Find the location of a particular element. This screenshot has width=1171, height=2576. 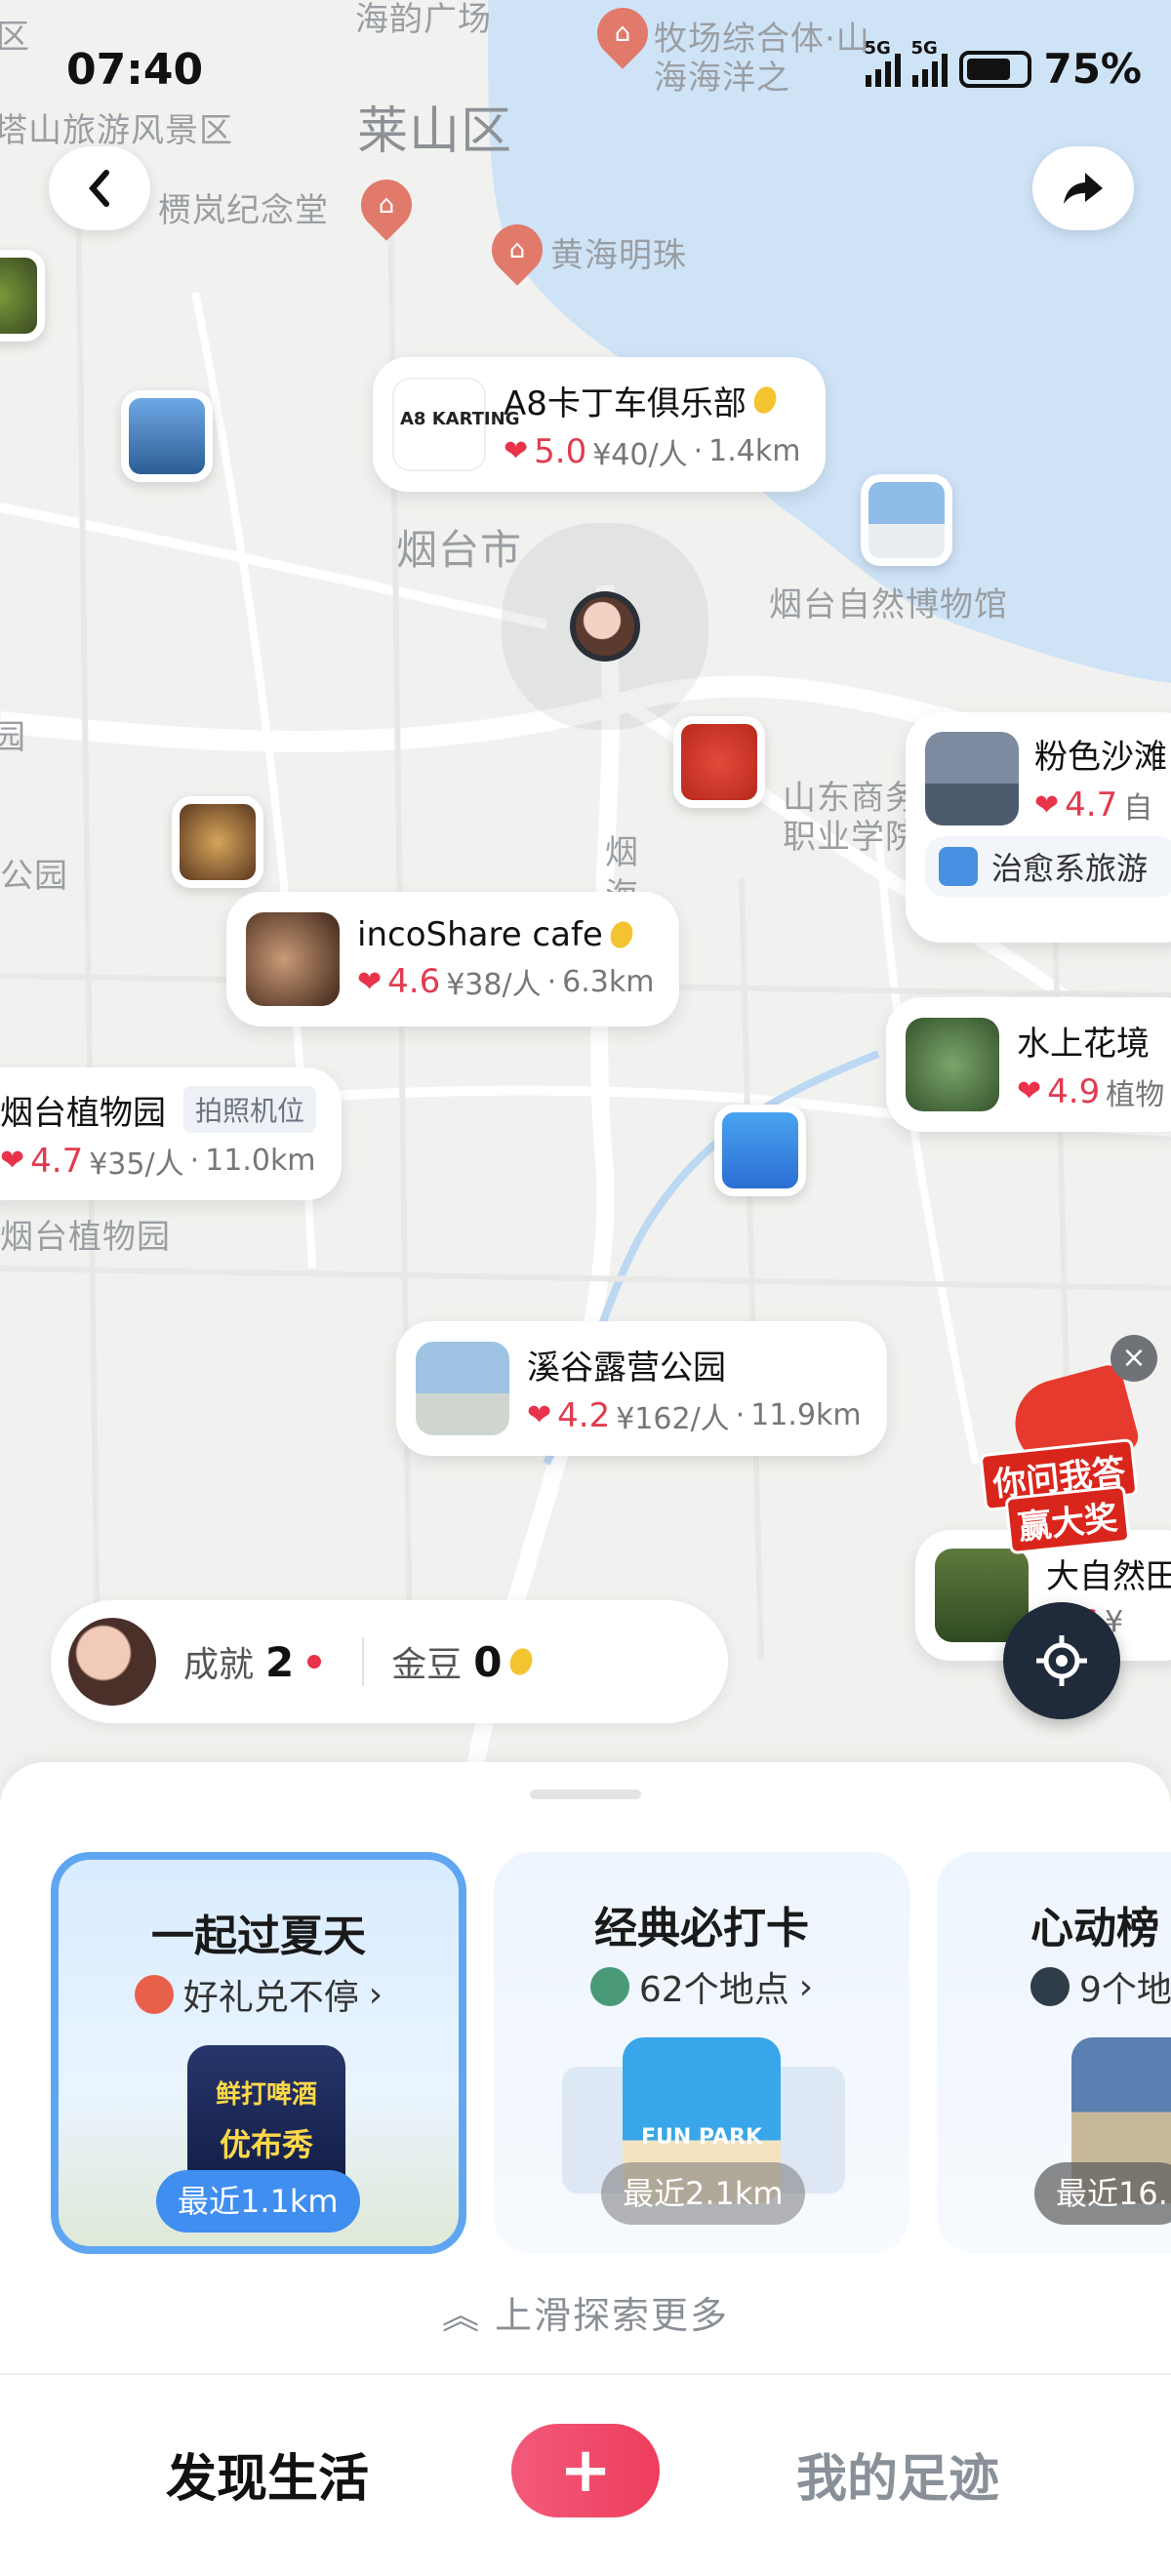

battery-icon is located at coordinates (995, 69).